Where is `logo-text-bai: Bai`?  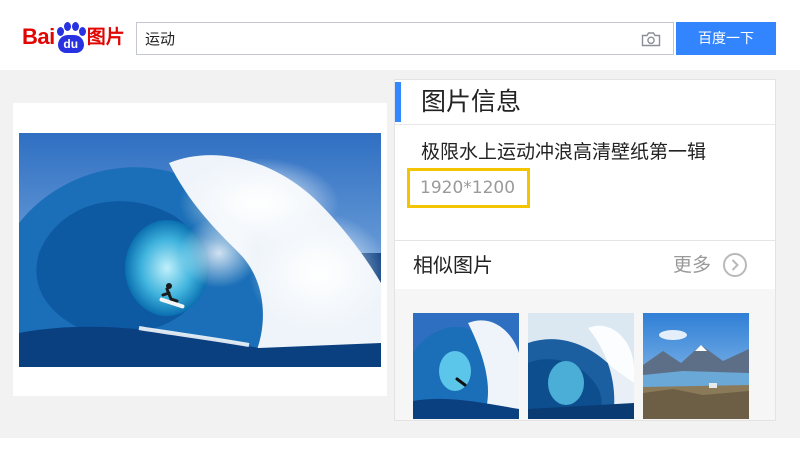
logo-text-bai: Bai is located at coordinates (38, 36).